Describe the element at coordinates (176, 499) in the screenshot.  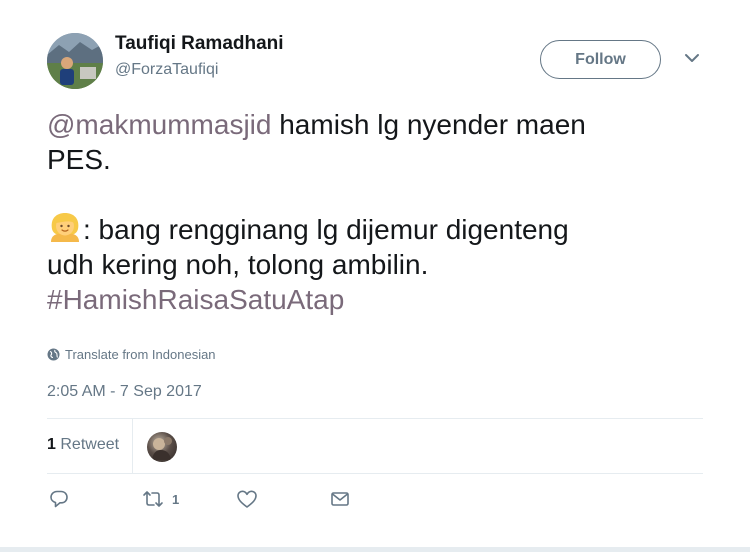
I see `retweet-action-count: 1` at that location.